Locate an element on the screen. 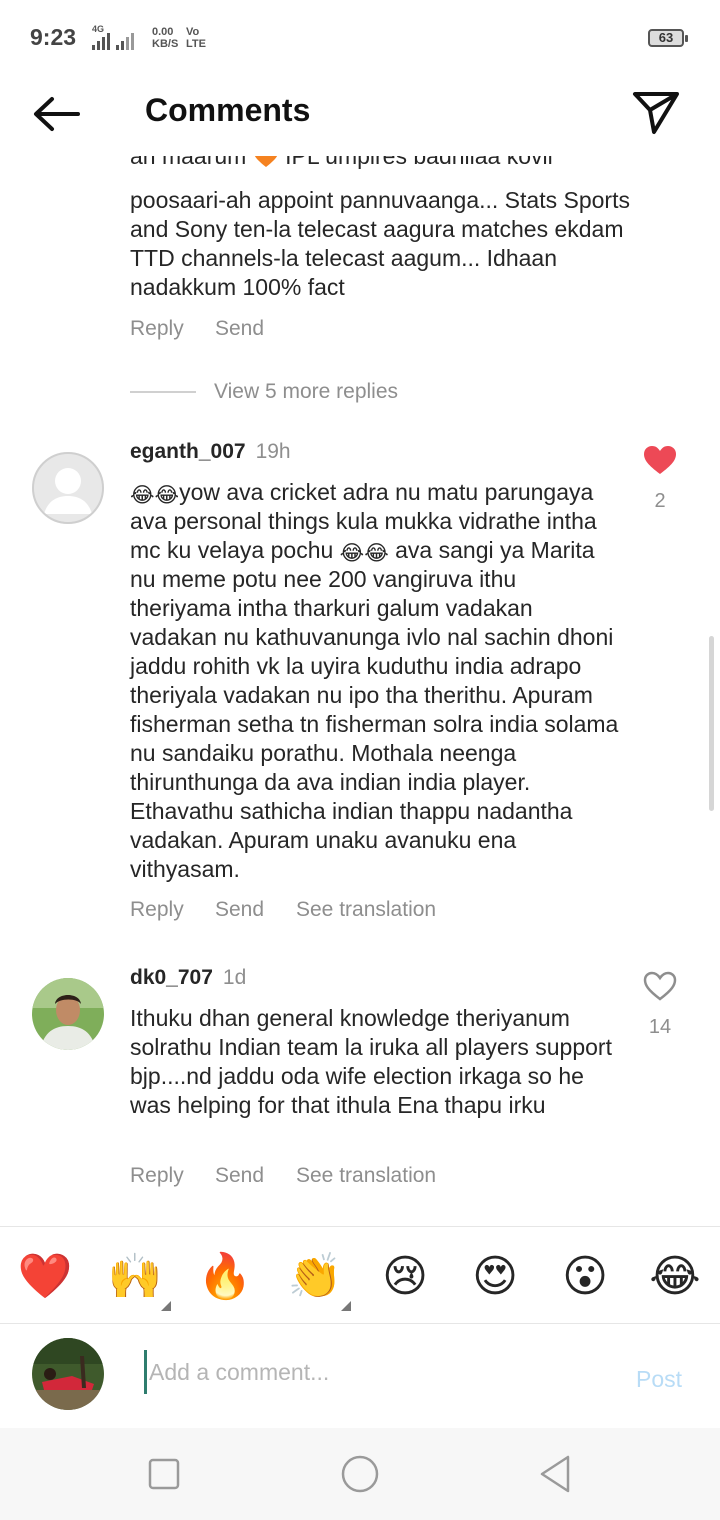 The width and height of the screenshot is (720, 1520). header: Comments is located at coordinates (360, 116).